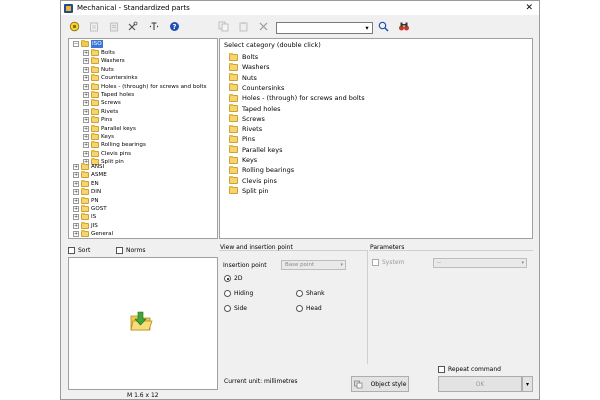 This screenshot has width=600, height=400. Describe the element at coordinates (109, 128) in the screenshot. I see `tree-node: + Parallel keys` at that location.